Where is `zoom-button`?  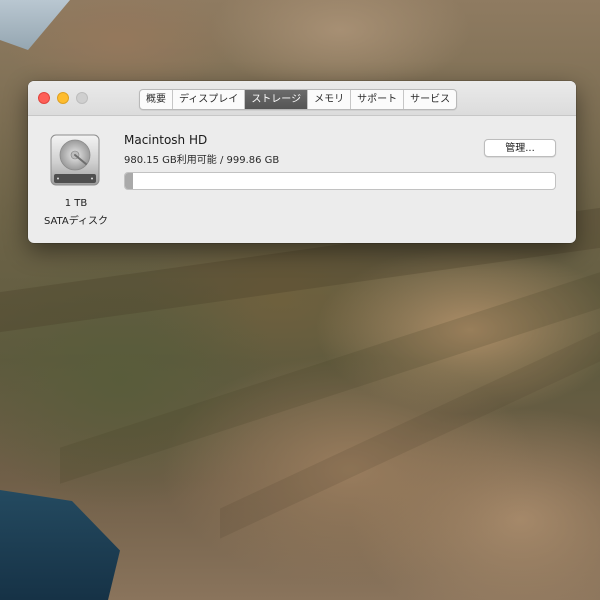 zoom-button is located at coordinates (82, 98).